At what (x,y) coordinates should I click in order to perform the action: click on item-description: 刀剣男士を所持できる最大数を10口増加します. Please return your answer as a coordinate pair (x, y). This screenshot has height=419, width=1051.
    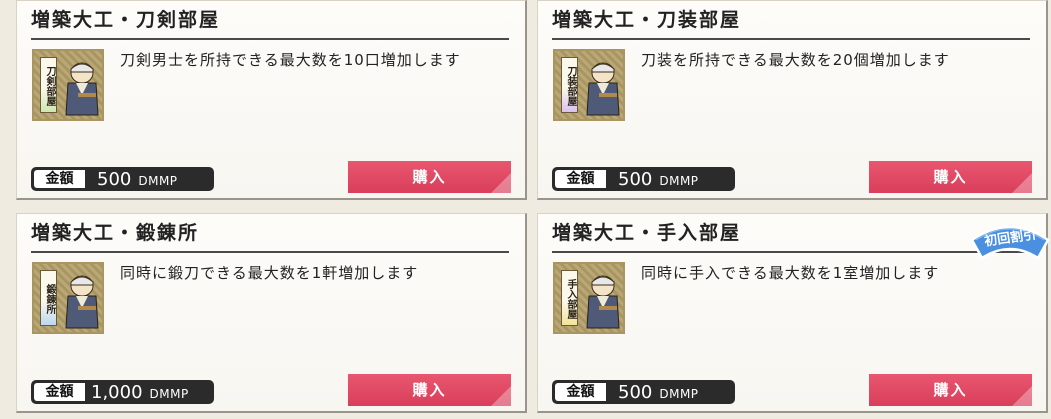
    Looking at the image, I should click on (290, 60).